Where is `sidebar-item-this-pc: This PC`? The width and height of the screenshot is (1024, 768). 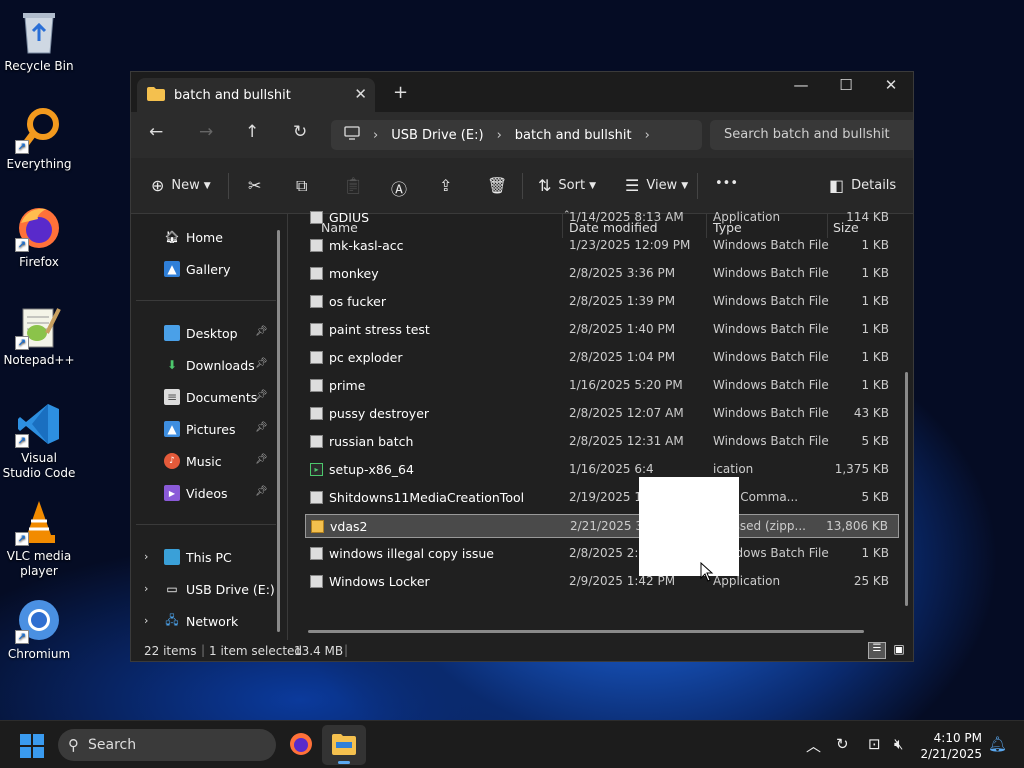
sidebar-item-this-pc: This PC is located at coordinates (198, 557).